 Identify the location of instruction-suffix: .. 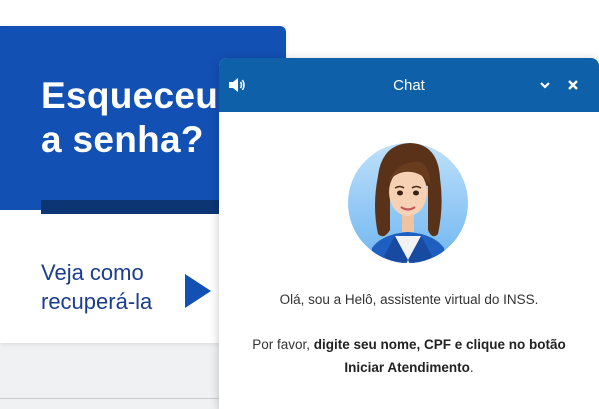
(471, 367).